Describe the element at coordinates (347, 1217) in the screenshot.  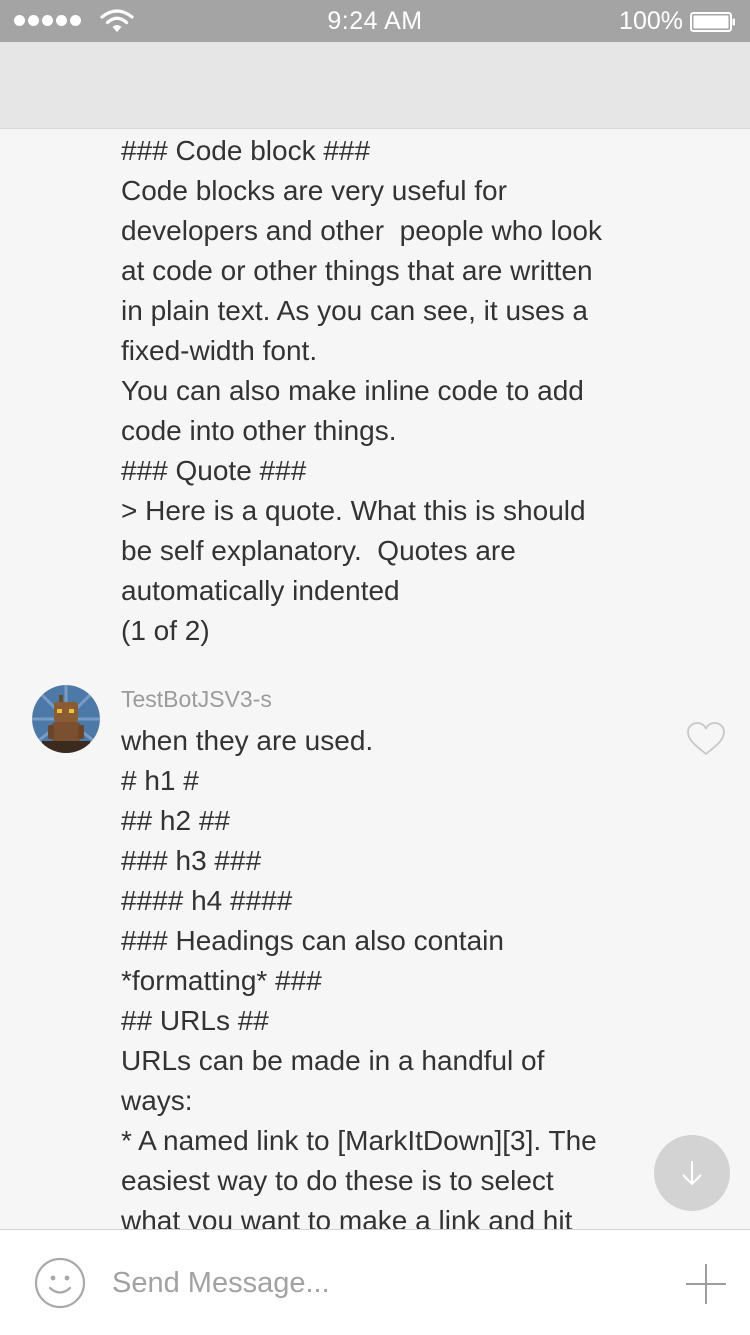
I see `message-line: what you want to make a link and hit` at that location.